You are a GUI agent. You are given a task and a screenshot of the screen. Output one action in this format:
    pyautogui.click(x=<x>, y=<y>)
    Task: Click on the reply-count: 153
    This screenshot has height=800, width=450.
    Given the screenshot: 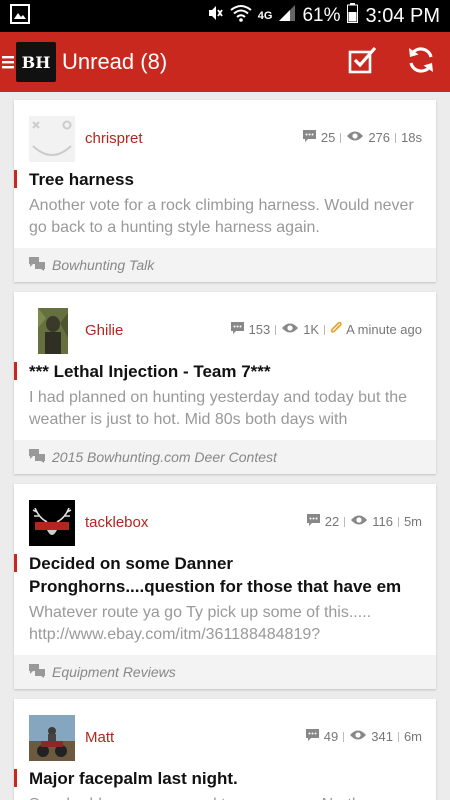 What is the action you would take?
    pyautogui.click(x=259, y=329)
    